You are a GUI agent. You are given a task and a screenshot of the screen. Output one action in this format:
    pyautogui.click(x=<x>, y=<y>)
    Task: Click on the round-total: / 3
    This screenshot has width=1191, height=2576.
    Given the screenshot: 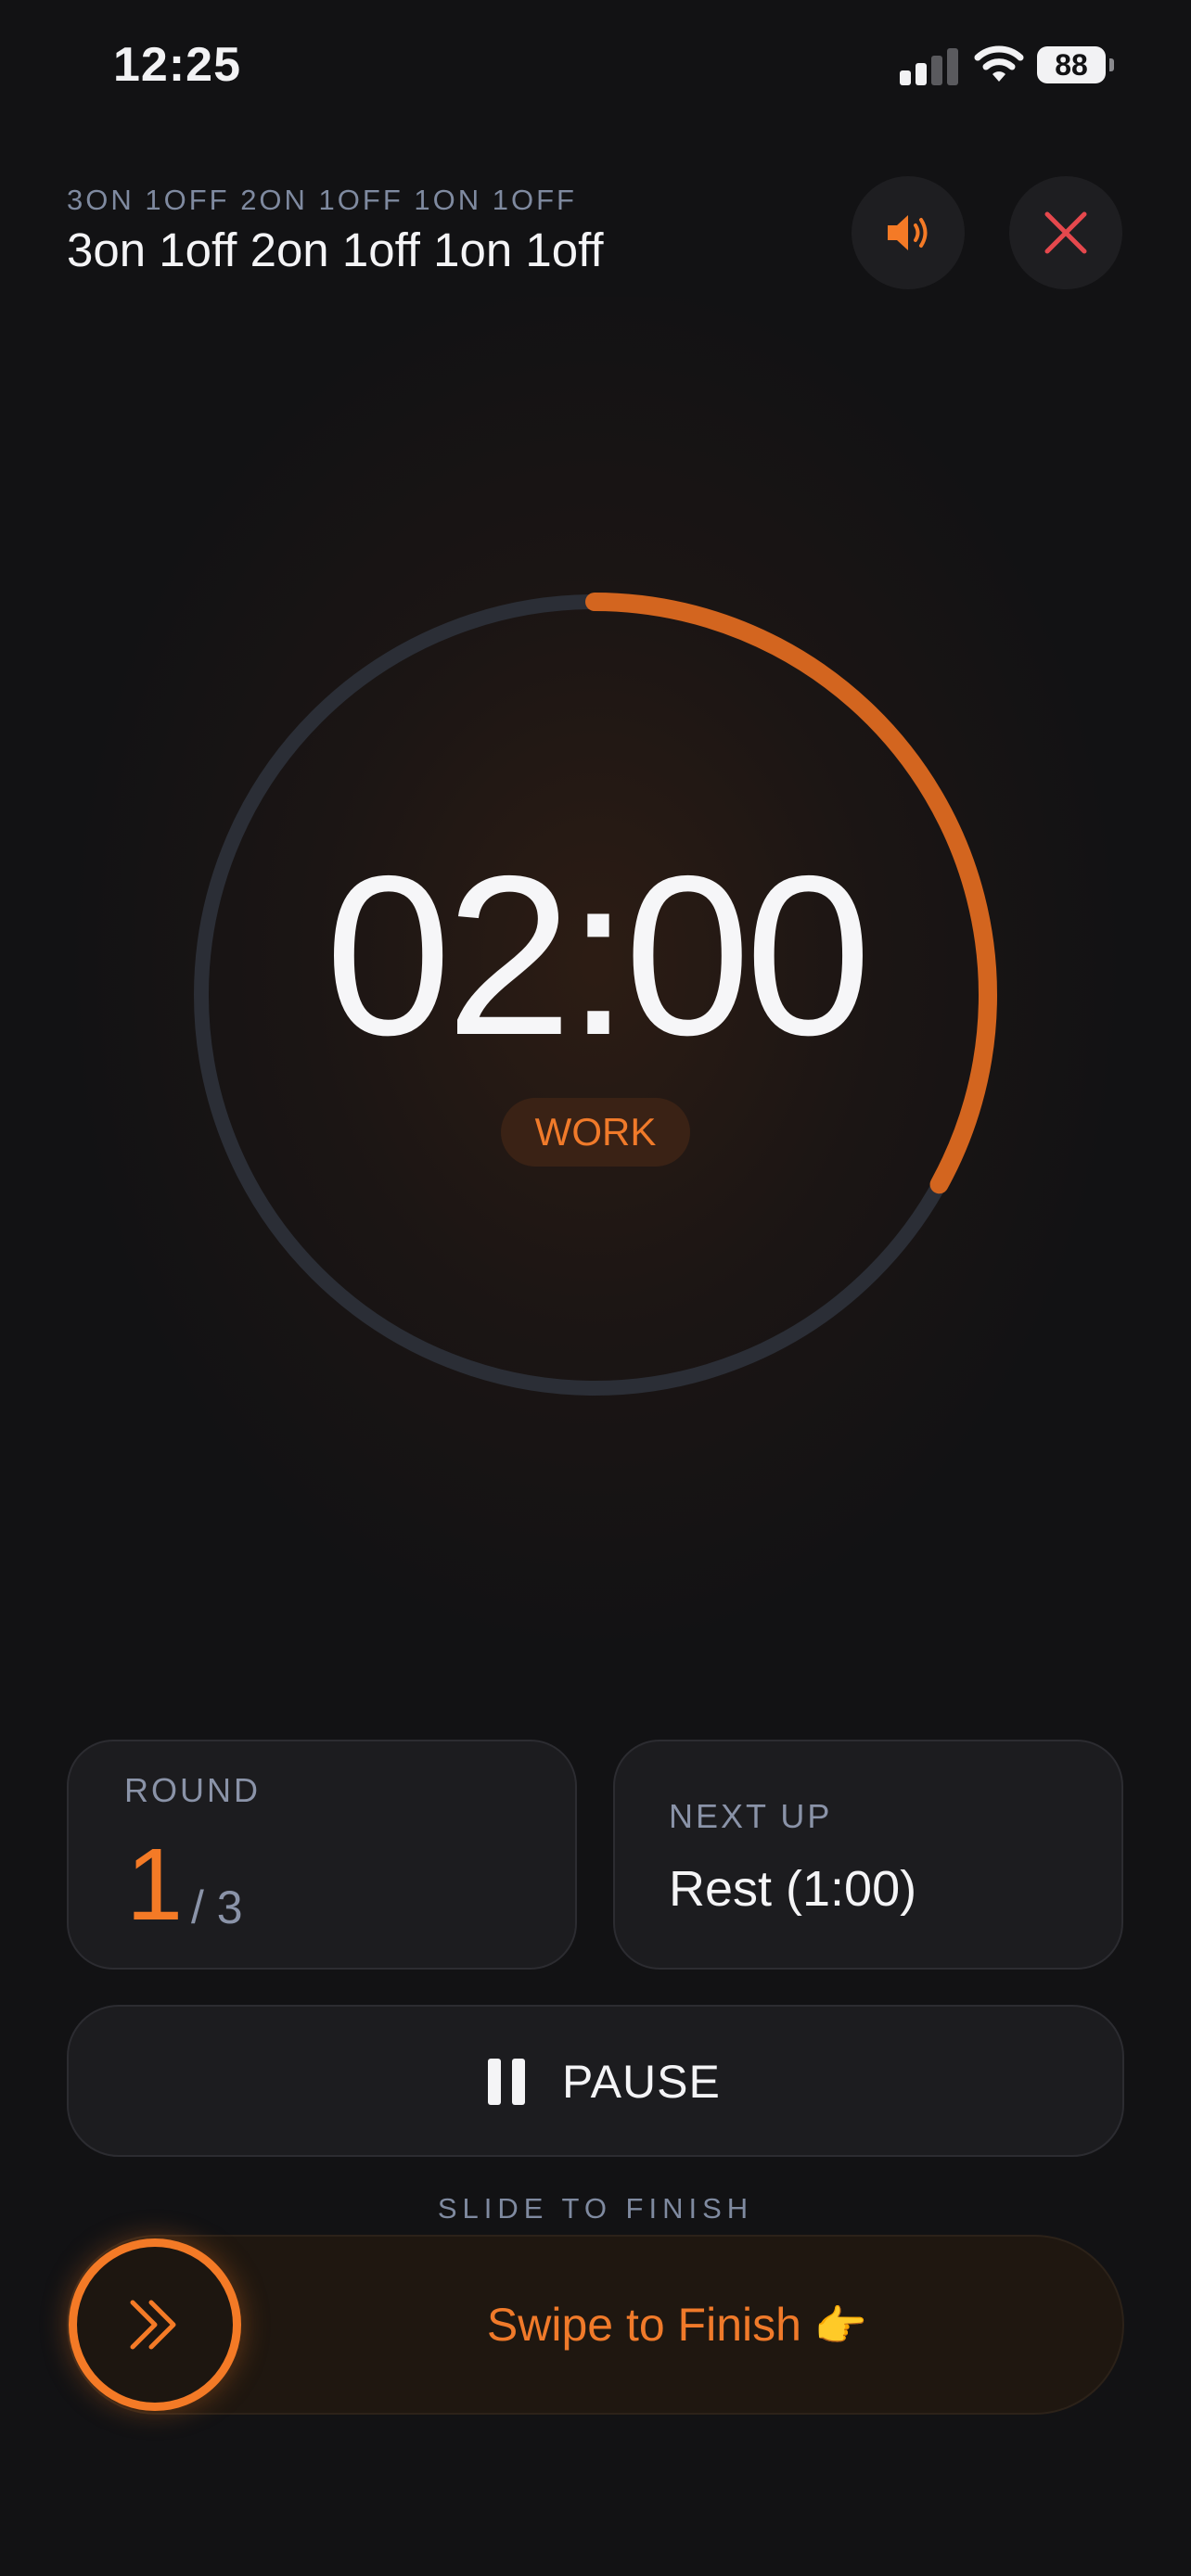 What is the action you would take?
    pyautogui.click(x=217, y=1907)
    